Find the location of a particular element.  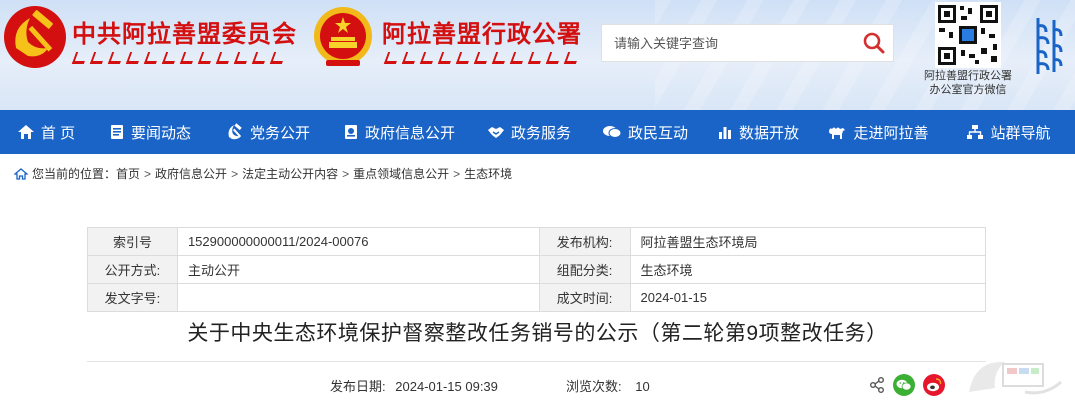

nav-item-news: 要闻动态 is located at coordinates (150, 132).